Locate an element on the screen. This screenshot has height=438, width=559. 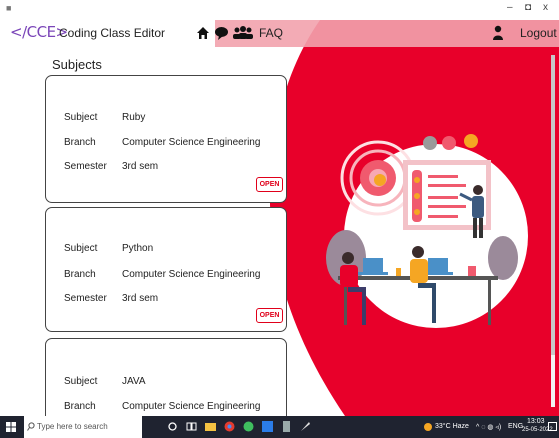
task-view-icon is located at coordinates (191, 426).